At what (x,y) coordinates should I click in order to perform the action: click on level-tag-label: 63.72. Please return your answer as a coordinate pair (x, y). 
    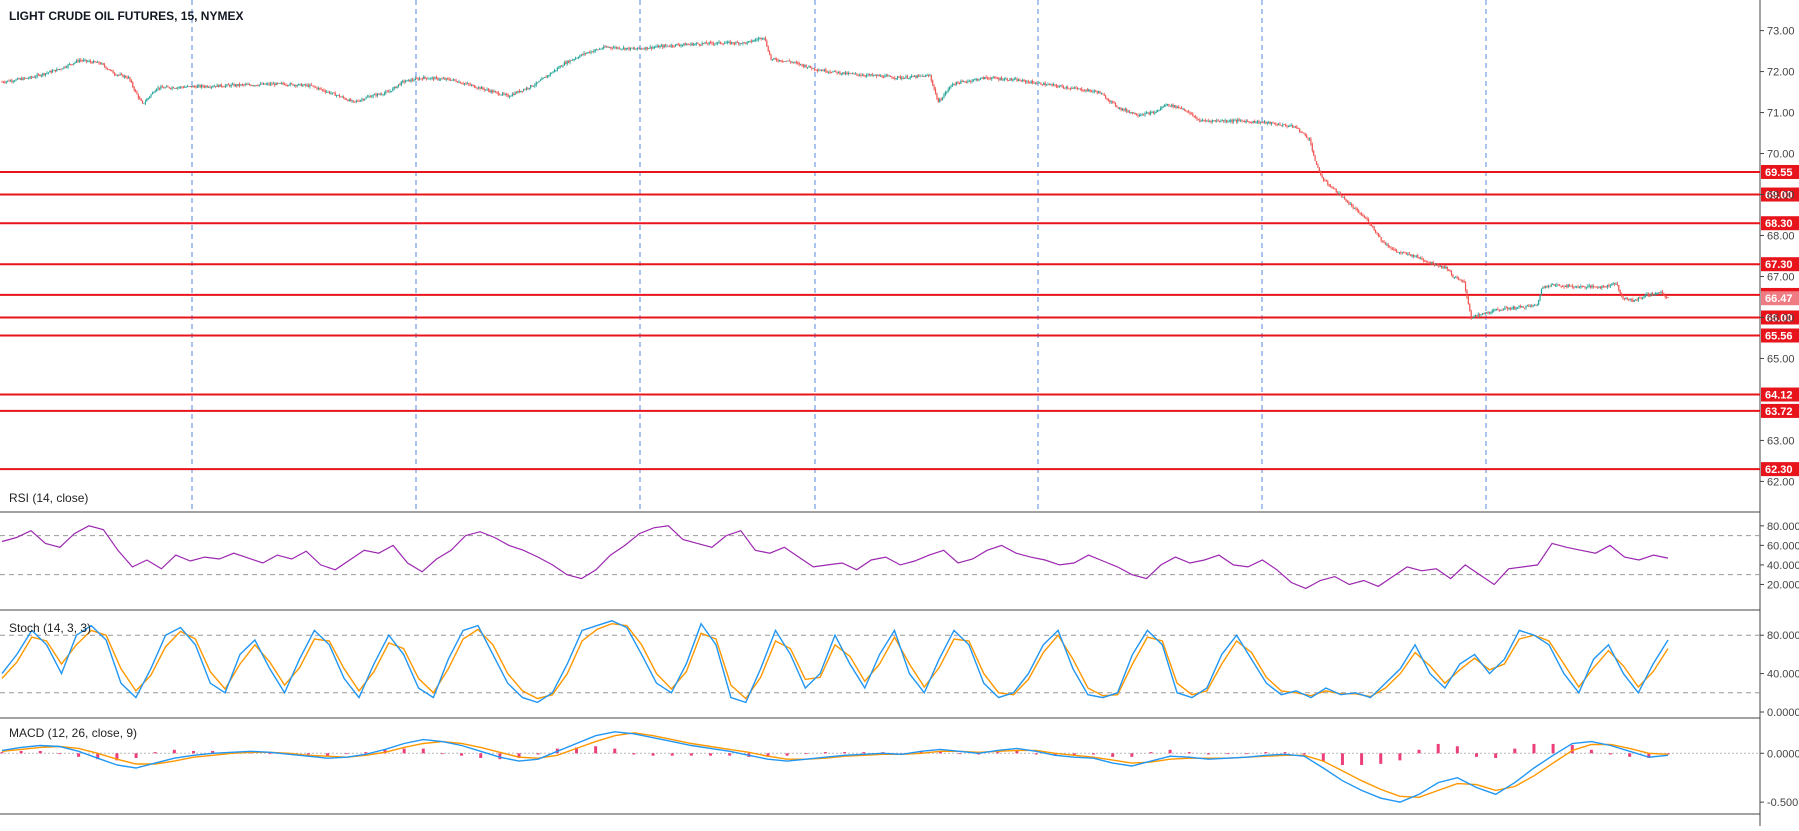
    Looking at the image, I should click on (1779, 412).